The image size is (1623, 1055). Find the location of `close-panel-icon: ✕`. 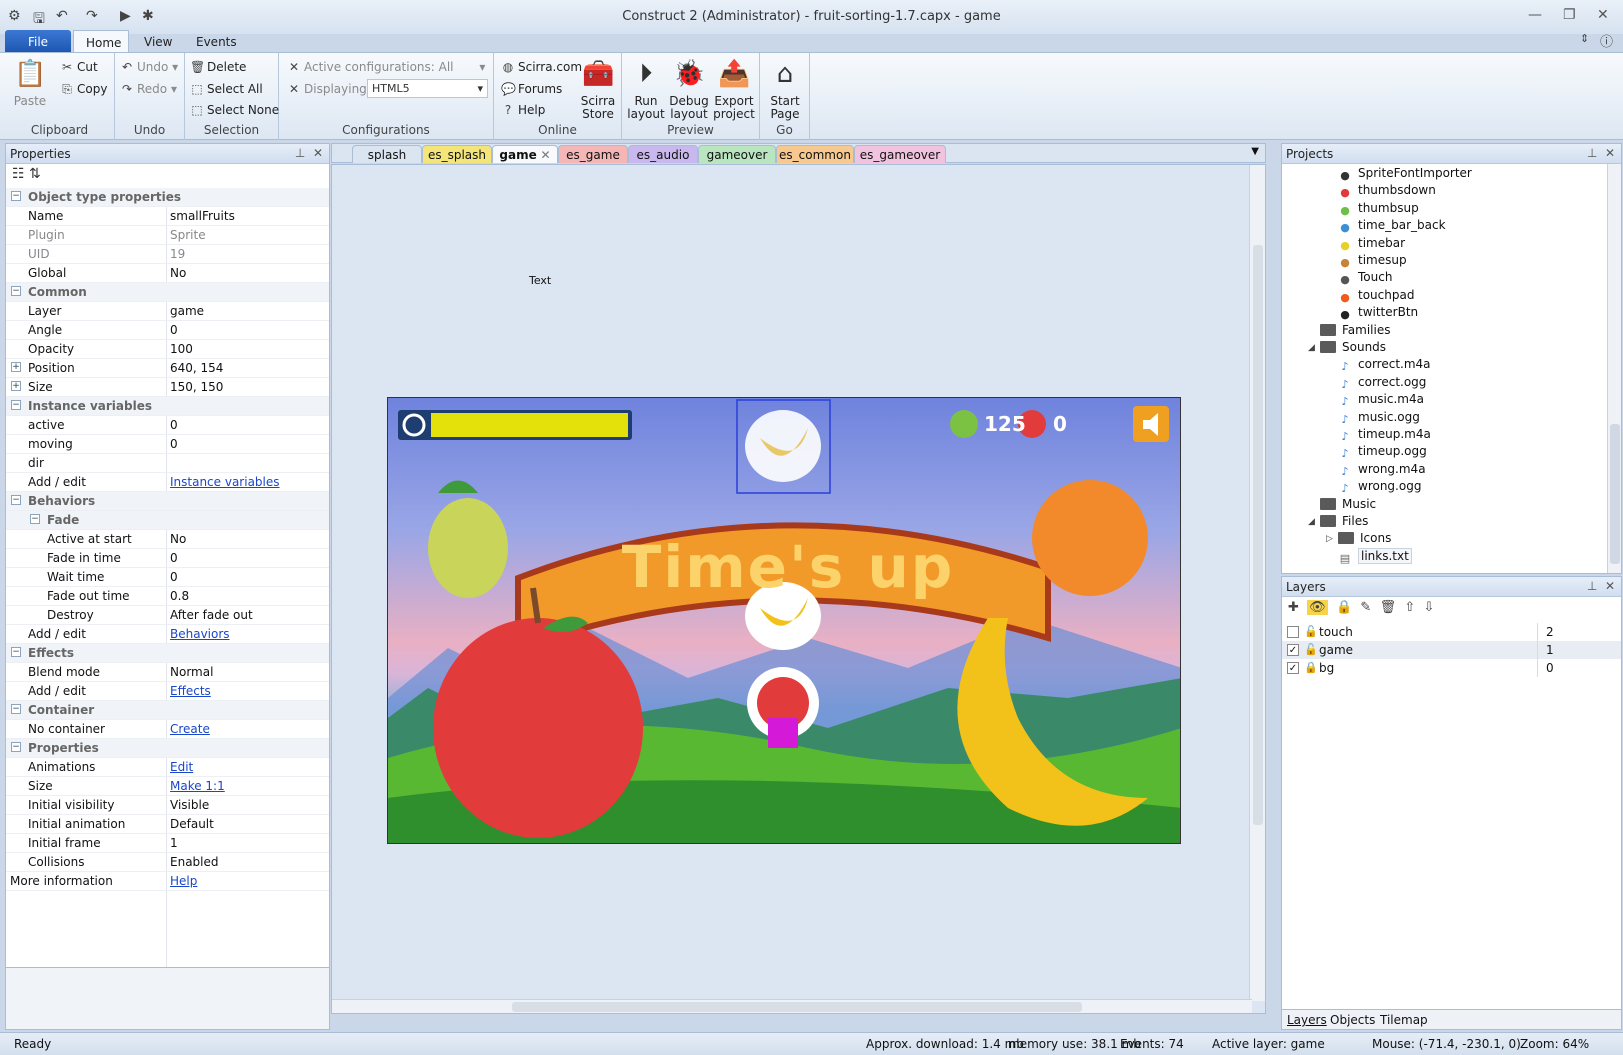

close-panel-icon: ✕ is located at coordinates (1610, 153).